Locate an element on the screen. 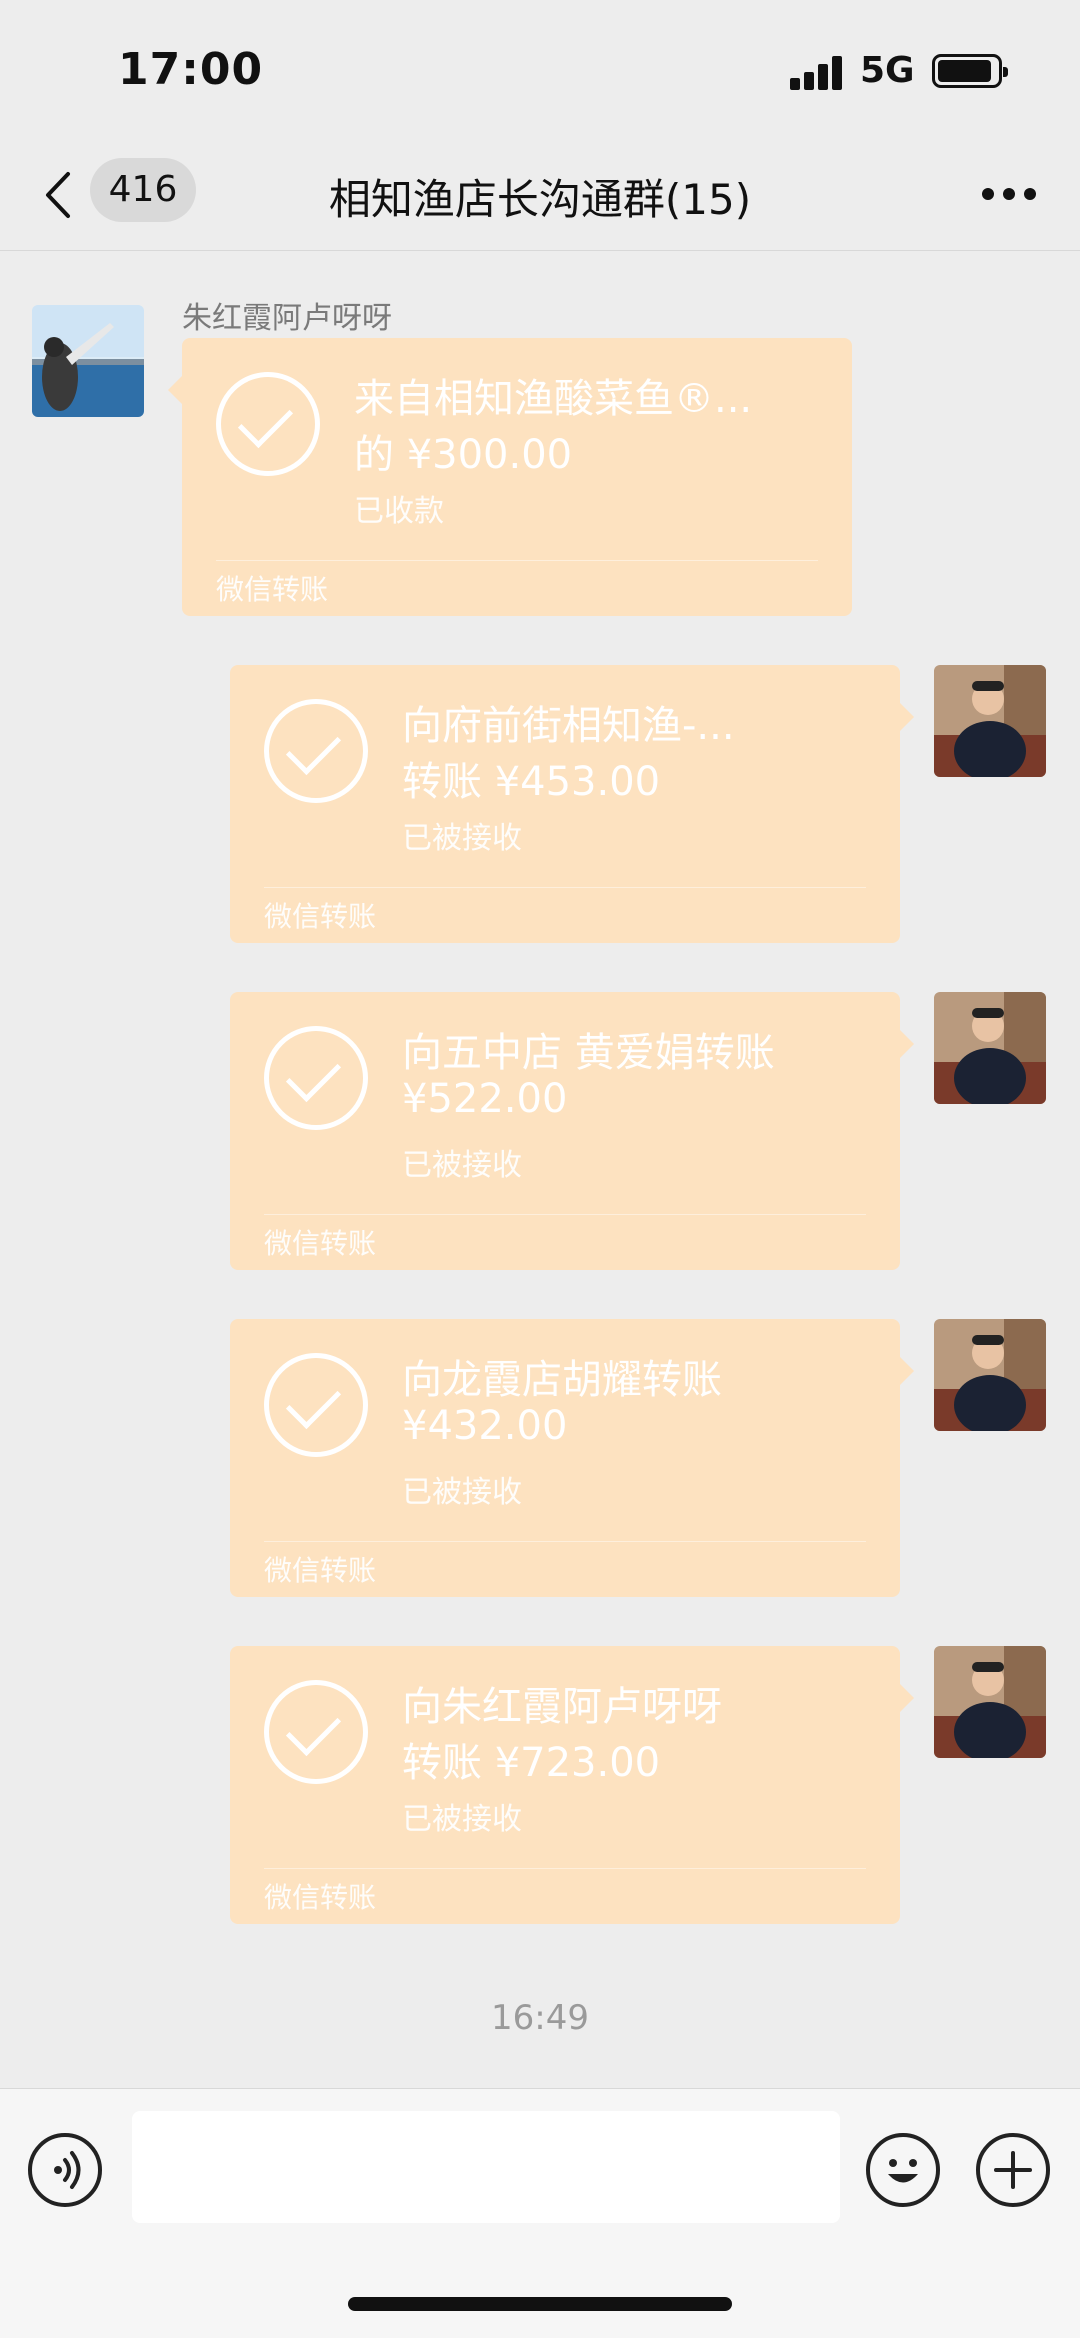  transfer-status: 已收款 is located at coordinates (399, 511).